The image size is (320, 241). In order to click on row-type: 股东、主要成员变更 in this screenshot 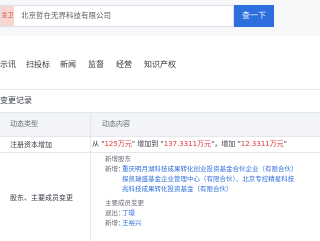, I will do `click(41, 198)`.